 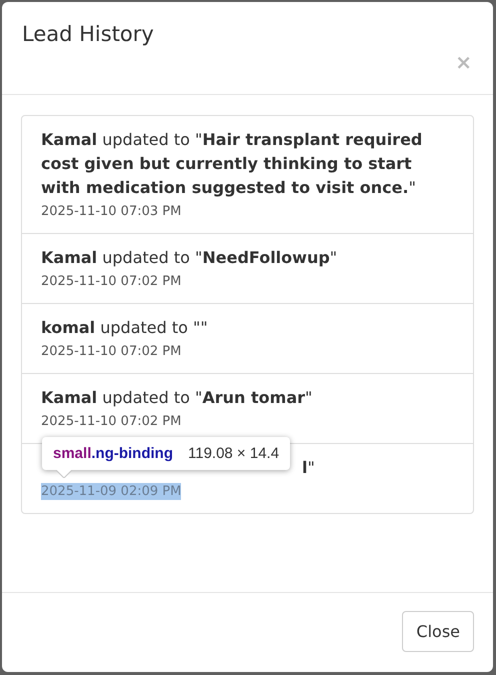 I want to click on dialog-title: Lead History, so click(x=88, y=34).